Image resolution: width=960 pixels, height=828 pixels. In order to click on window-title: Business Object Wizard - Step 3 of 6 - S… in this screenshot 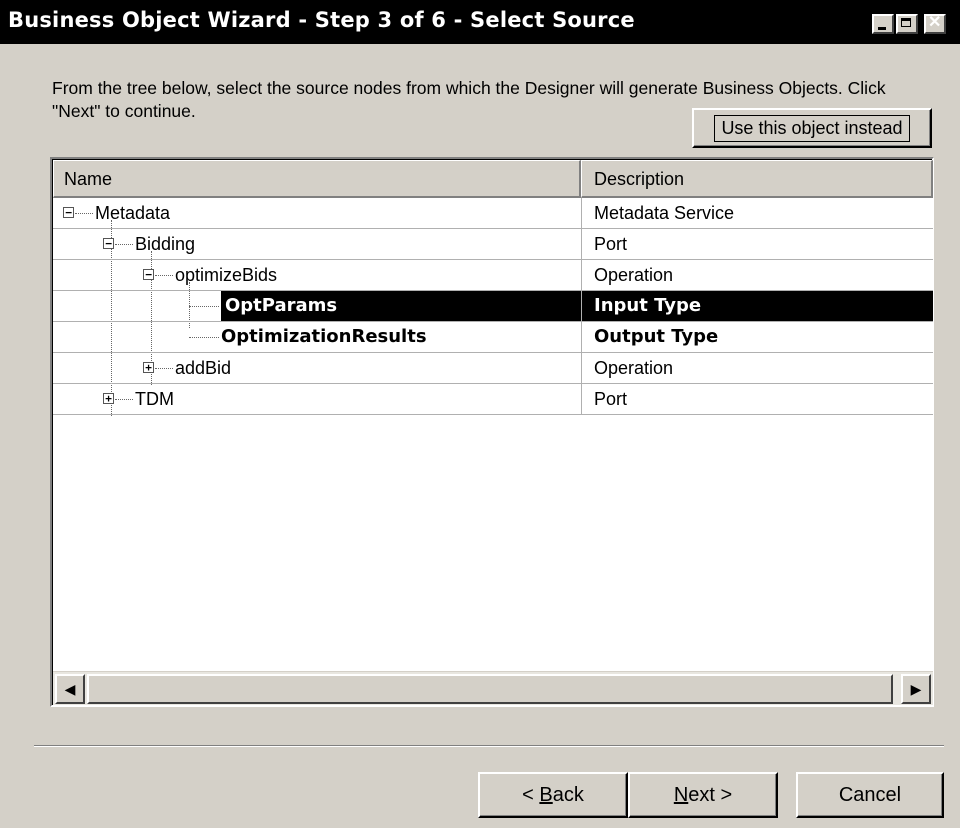, I will do `click(321, 20)`.